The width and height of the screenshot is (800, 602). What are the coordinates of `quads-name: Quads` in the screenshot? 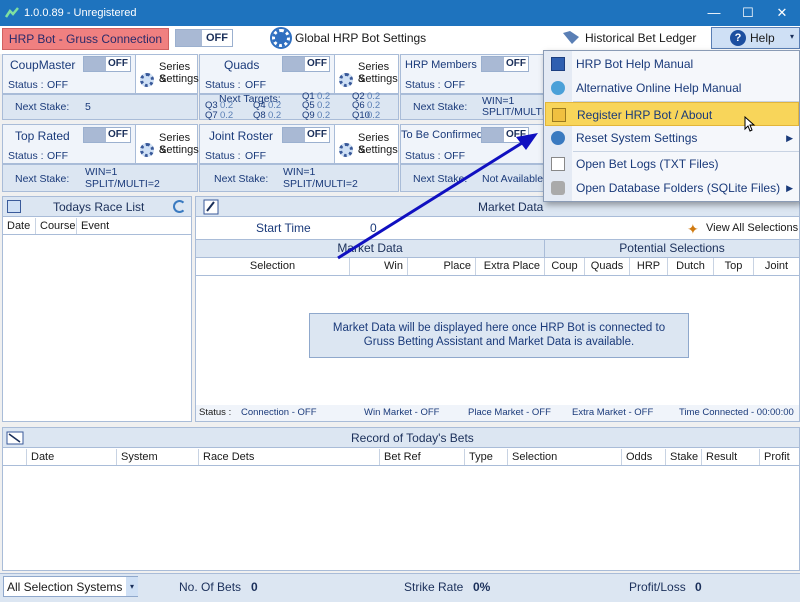 It's located at (242, 65).